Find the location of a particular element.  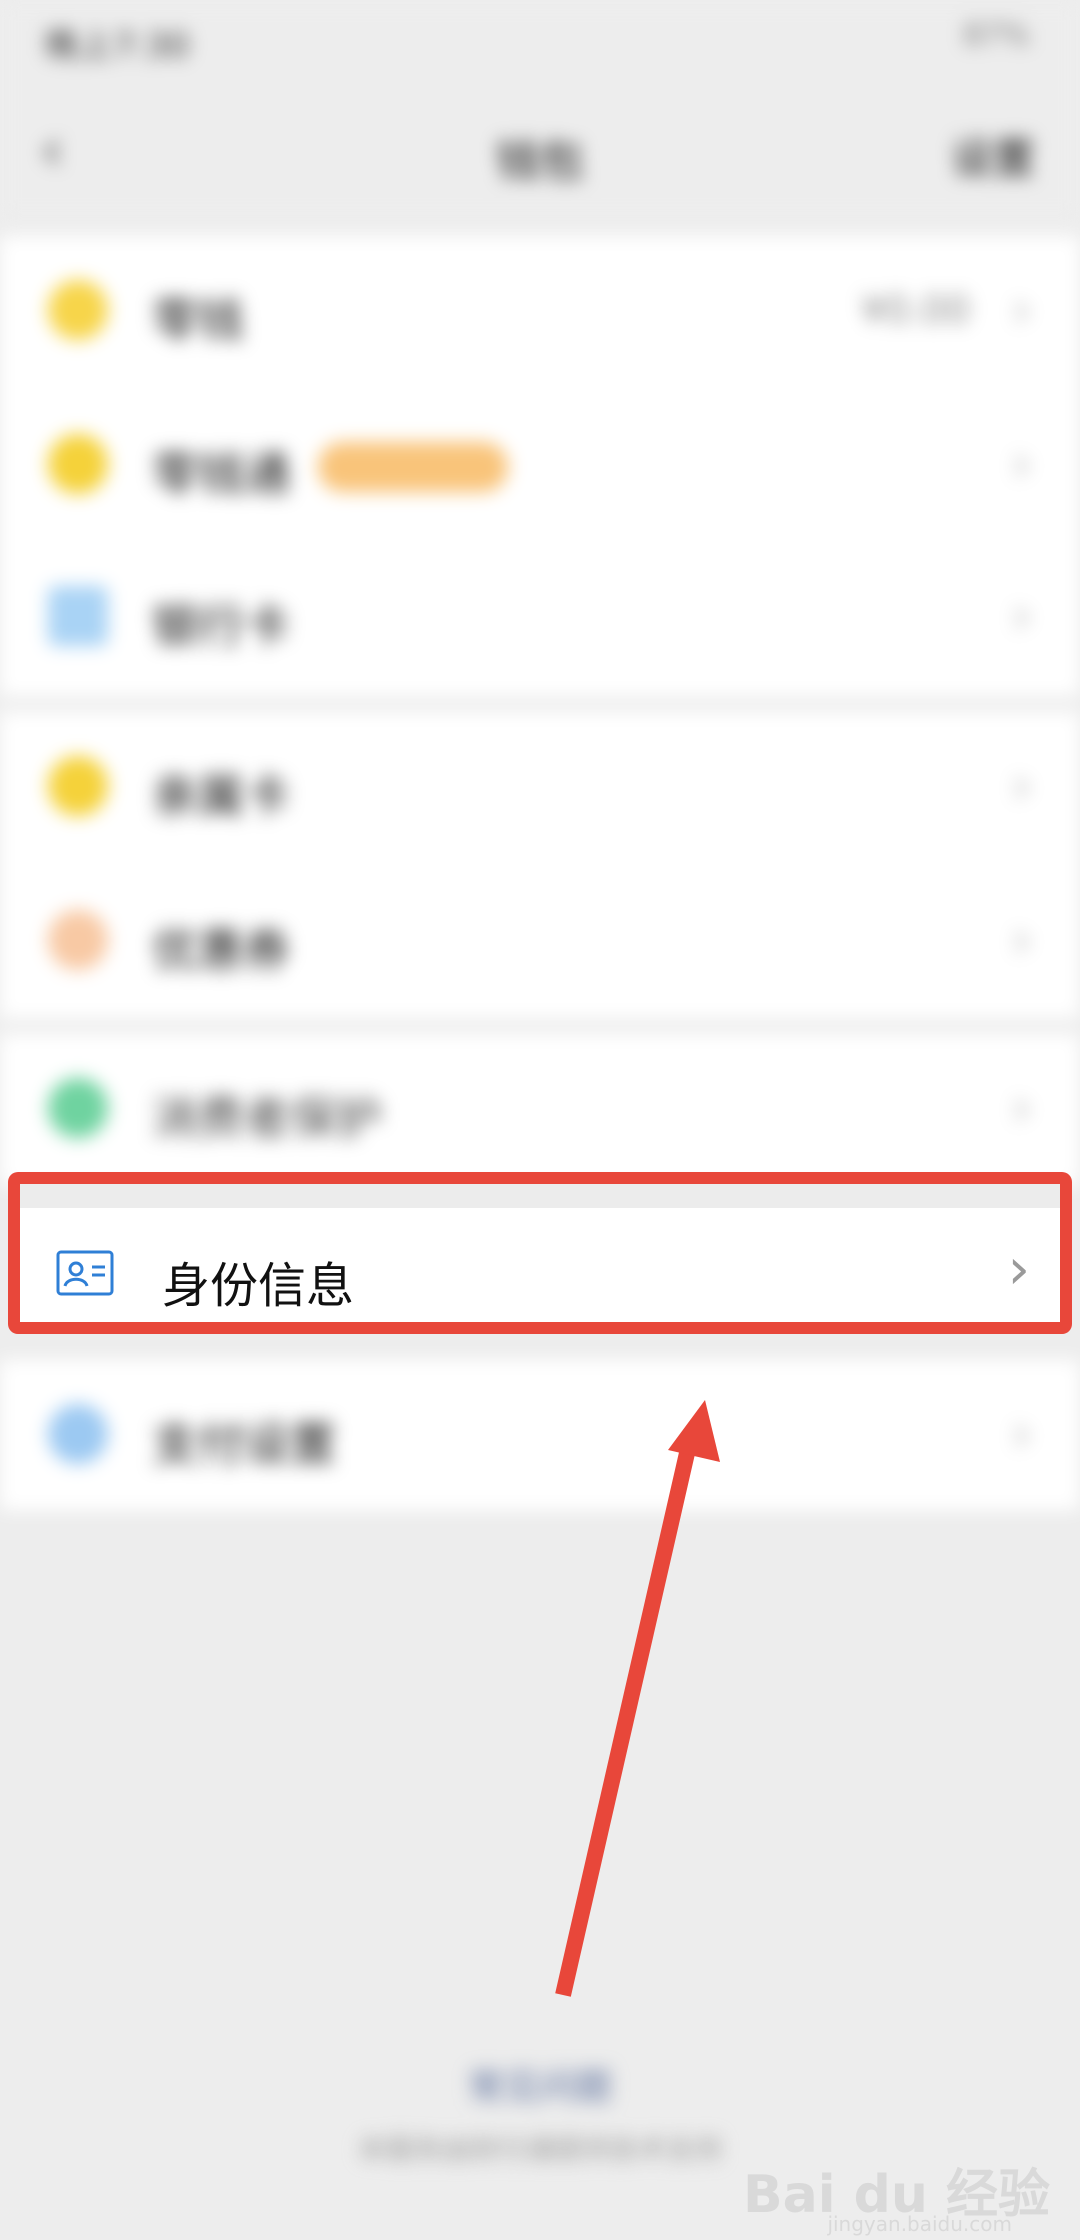

battery-indicator: 87% is located at coordinates (996, 35).